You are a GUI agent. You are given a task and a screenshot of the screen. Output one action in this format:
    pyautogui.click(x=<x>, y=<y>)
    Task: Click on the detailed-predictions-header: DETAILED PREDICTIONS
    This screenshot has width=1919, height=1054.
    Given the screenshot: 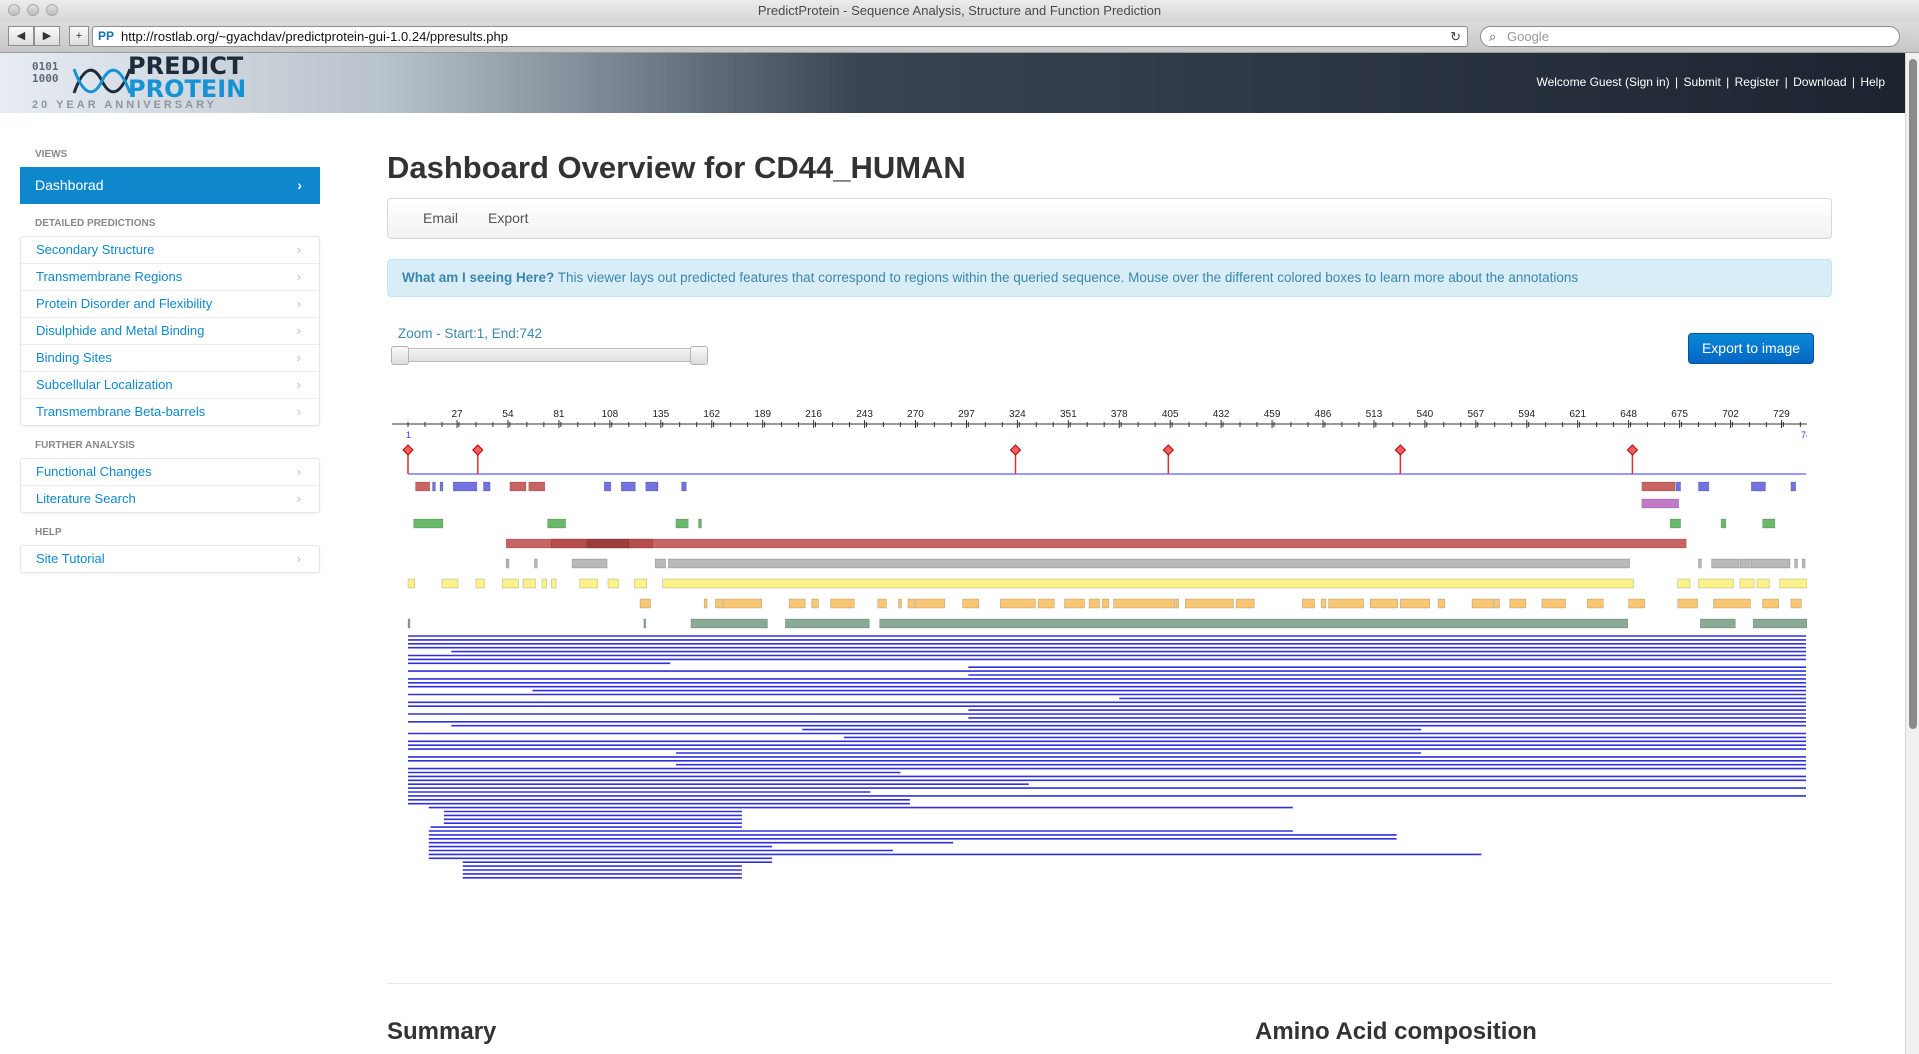 What is the action you would take?
    pyautogui.click(x=95, y=223)
    